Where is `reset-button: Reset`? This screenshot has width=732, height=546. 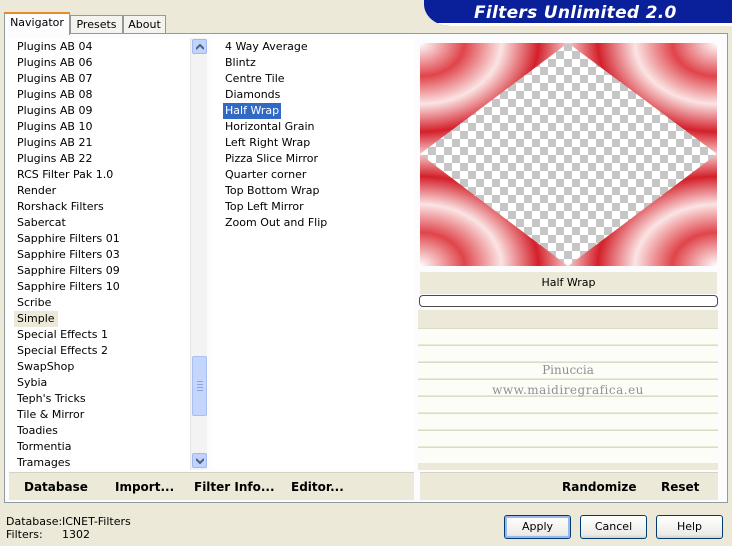
reset-button: Reset is located at coordinates (680, 487).